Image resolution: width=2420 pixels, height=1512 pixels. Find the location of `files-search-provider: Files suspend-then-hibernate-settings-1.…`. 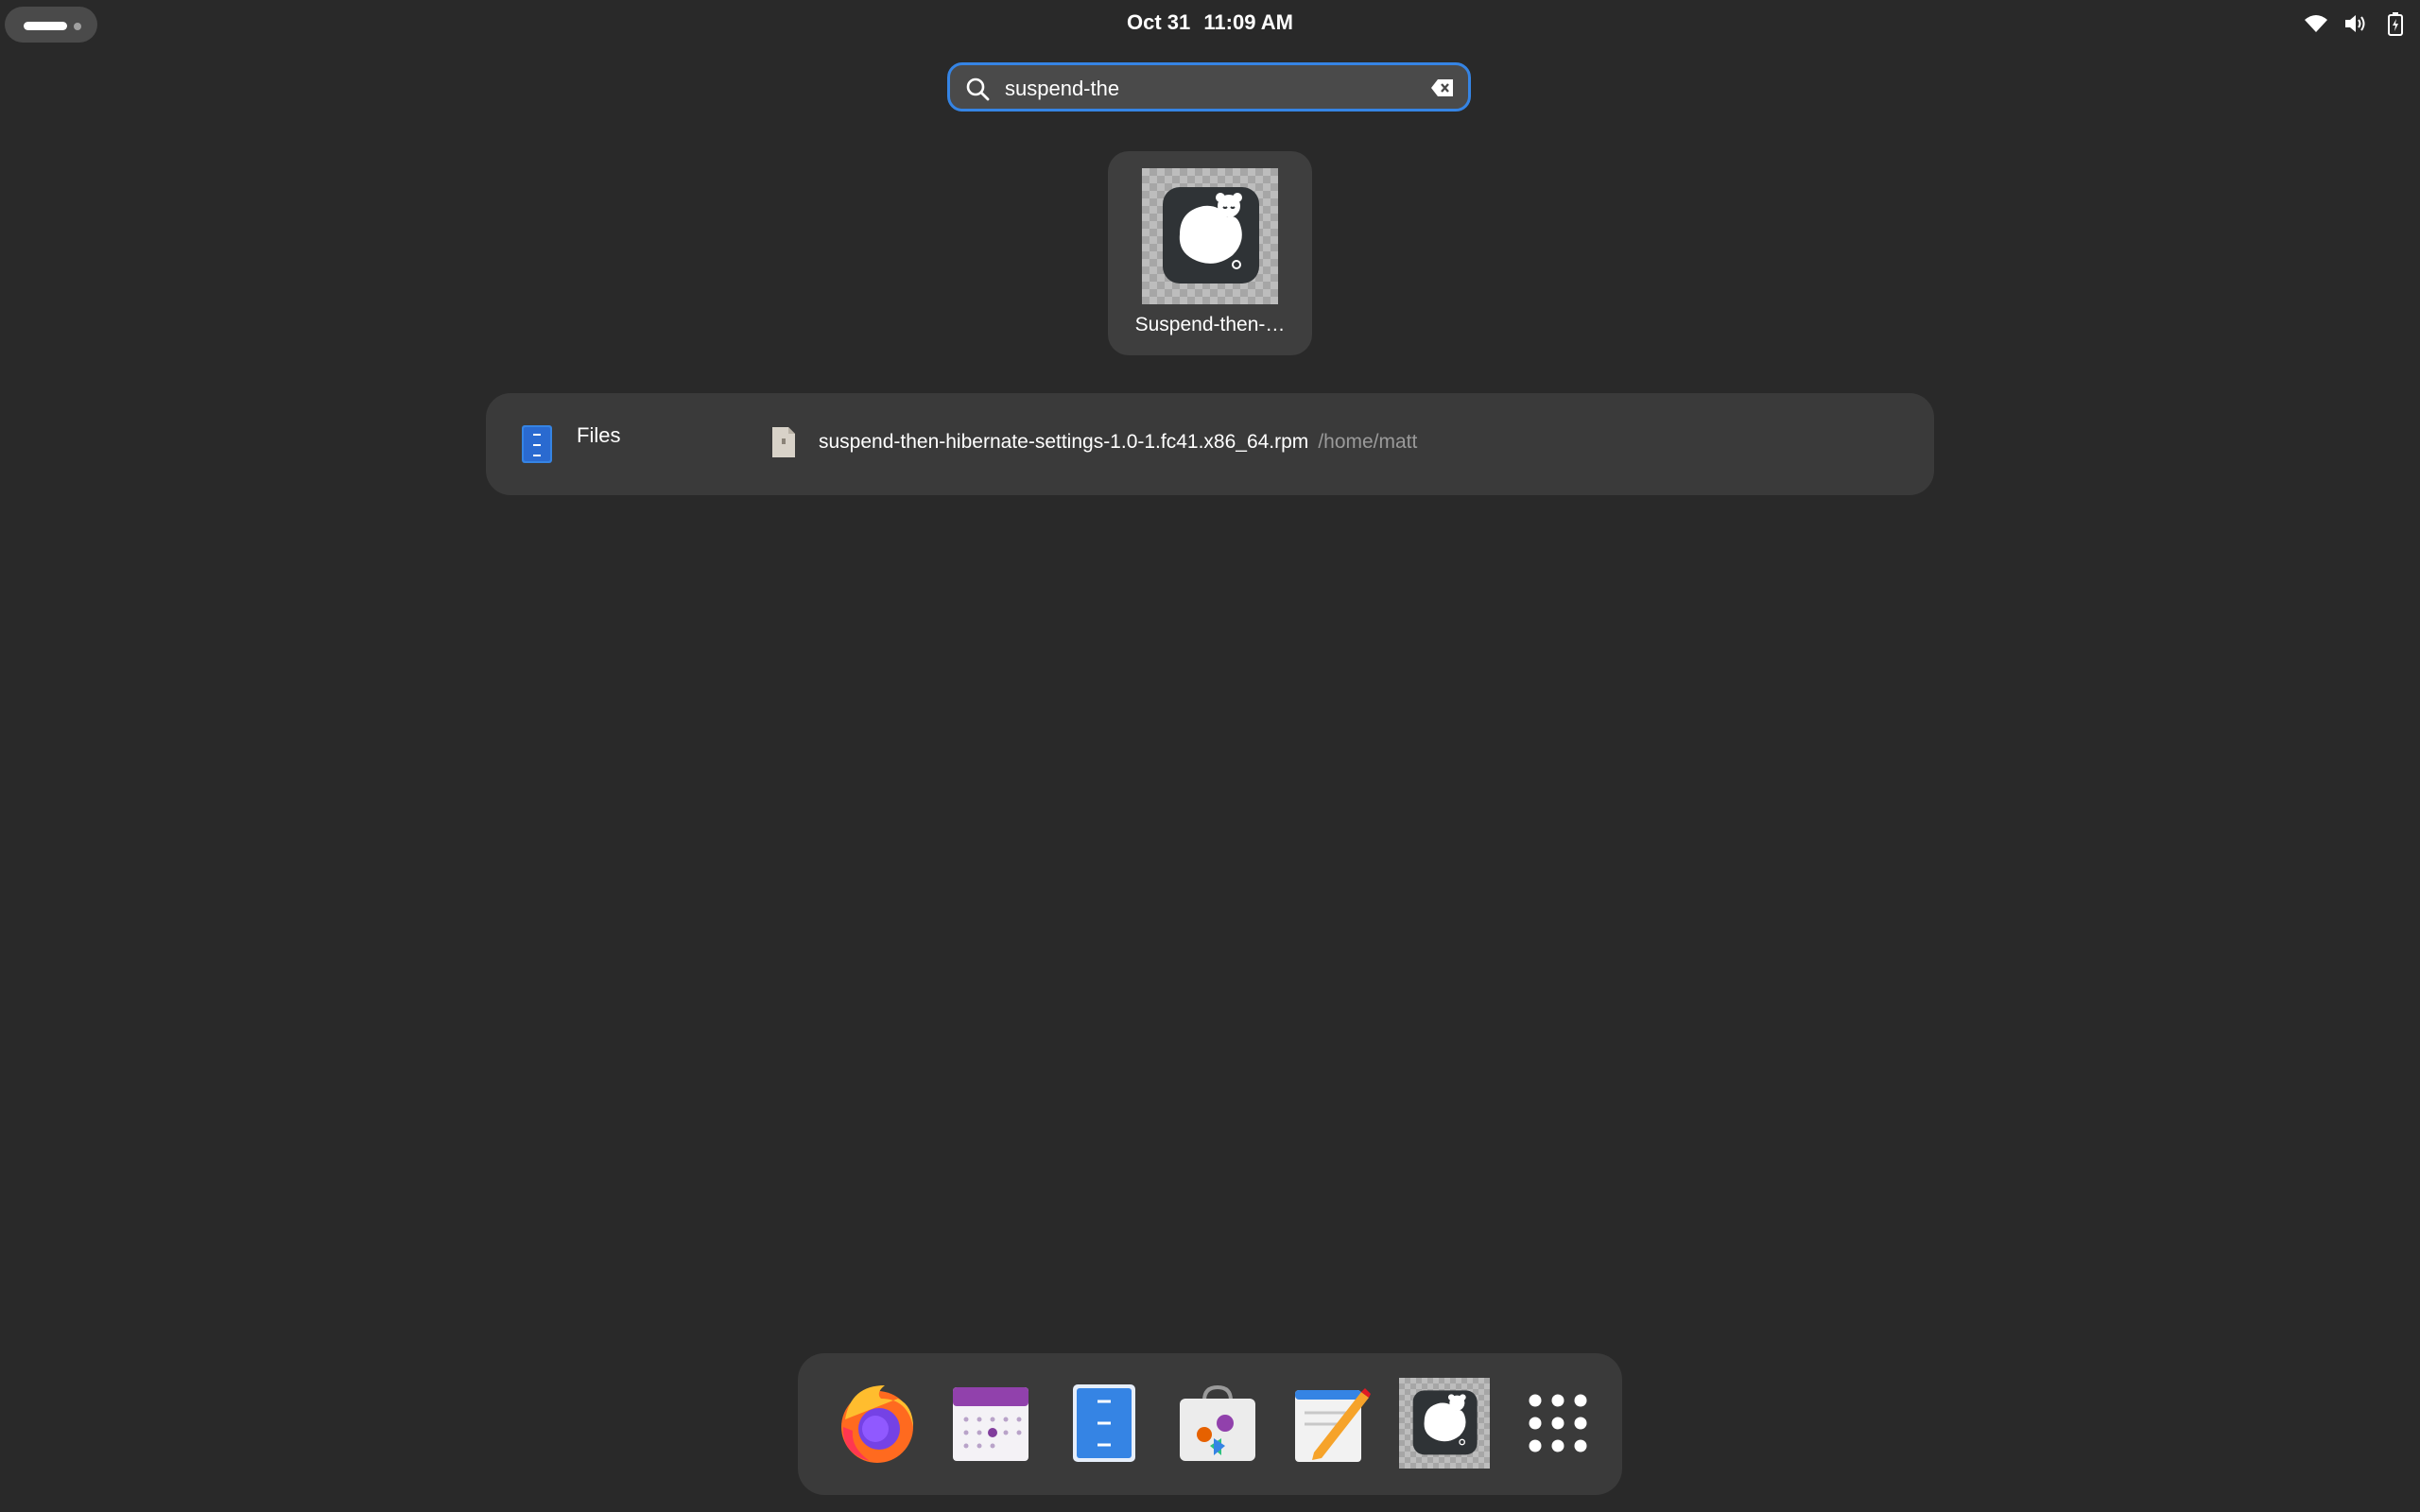

files-search-provider: Files suspend-then-hibernate-settings-1.… is located at coordinates (1210, 444).